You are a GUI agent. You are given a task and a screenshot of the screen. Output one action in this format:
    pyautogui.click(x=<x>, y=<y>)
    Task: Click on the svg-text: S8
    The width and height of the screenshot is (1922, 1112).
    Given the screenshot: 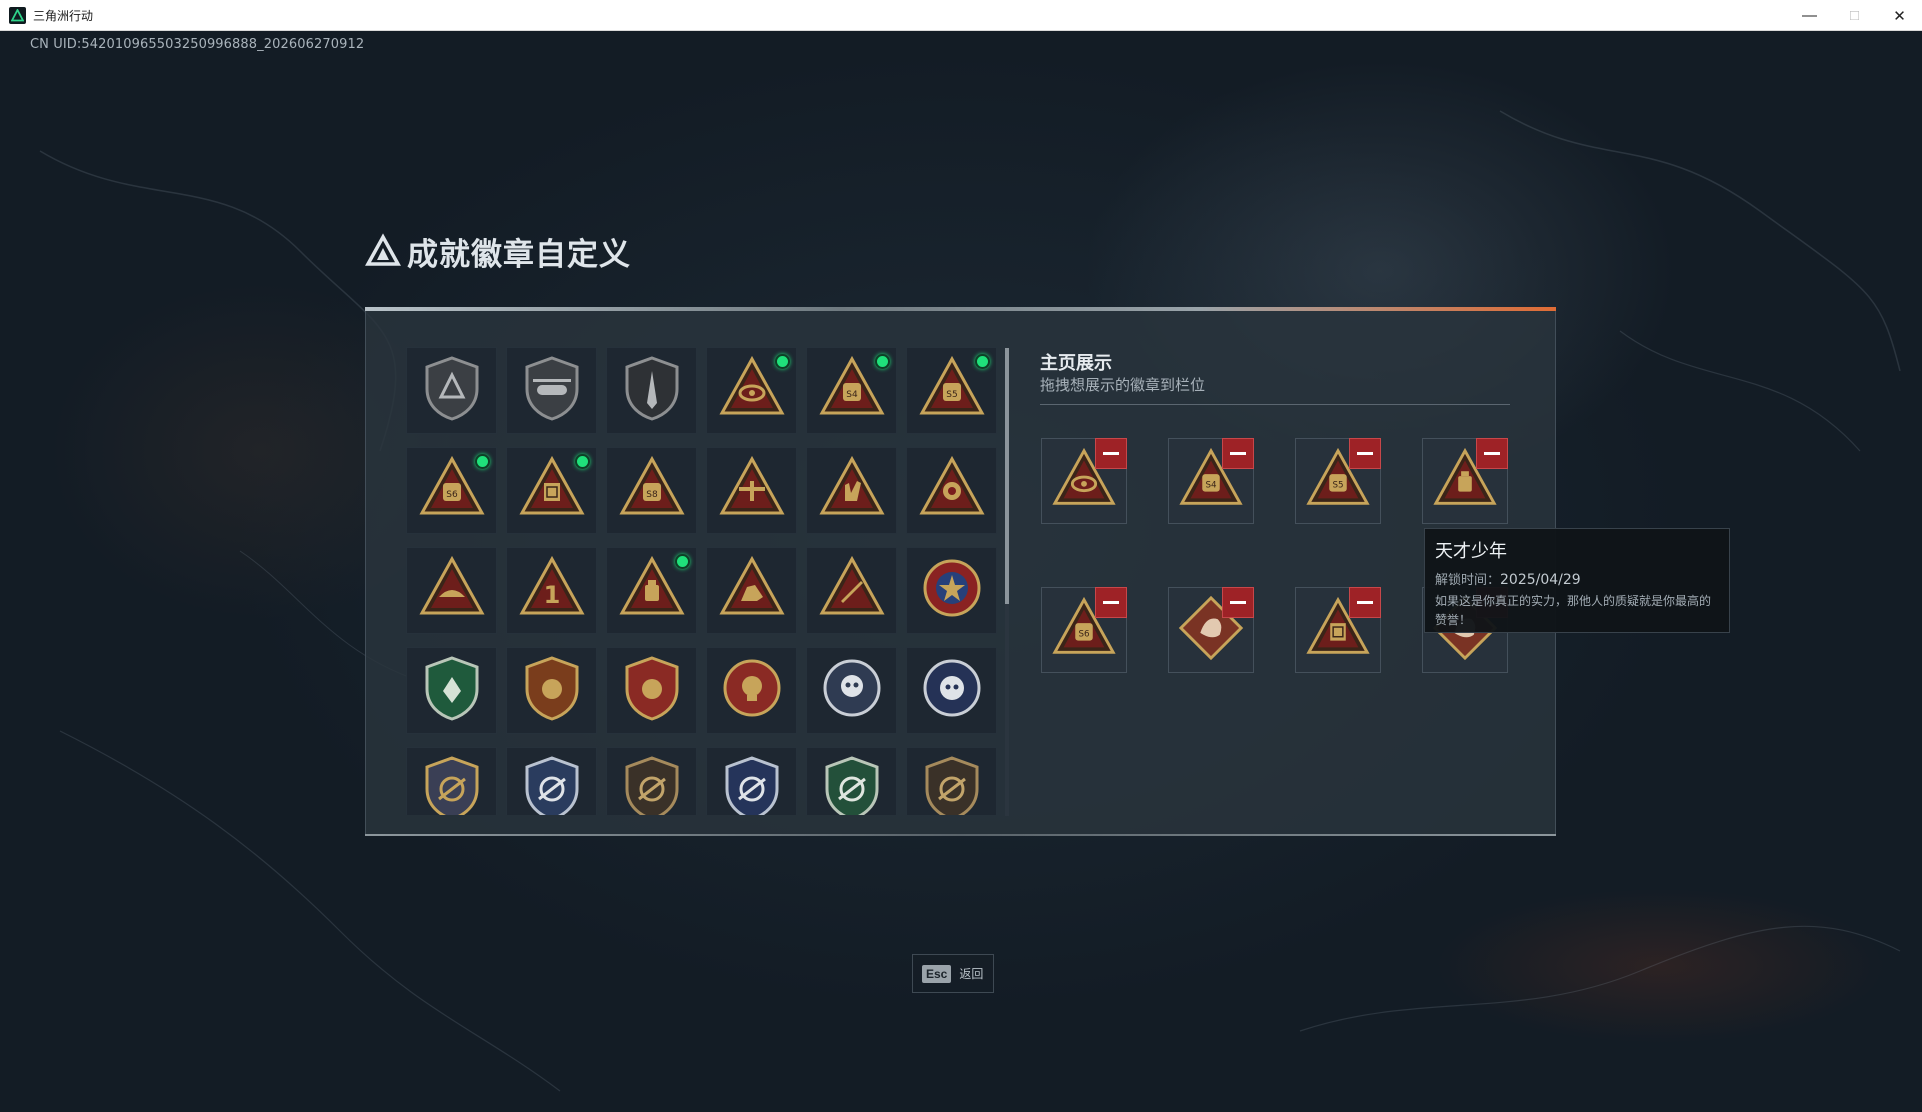 What is the action you would take?
    pyautogui.click(x=652, y=495)
    